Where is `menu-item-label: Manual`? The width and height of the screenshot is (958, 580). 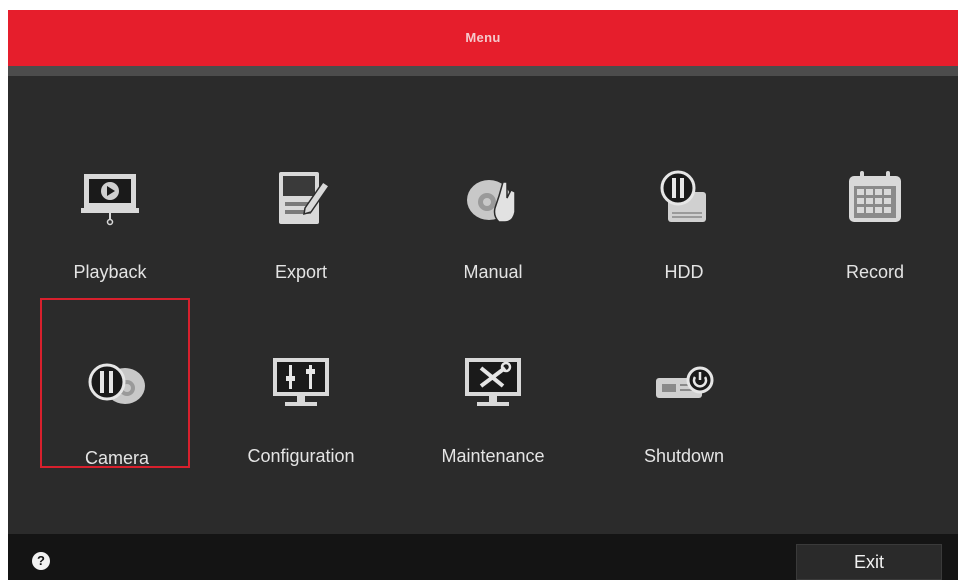
menu-item-label: Manual is located at coordinates (493, 272).